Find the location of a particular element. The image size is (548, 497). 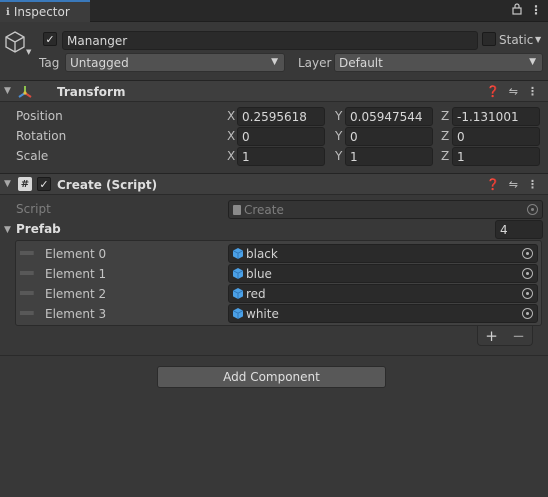

element-value: blue is located at coordinates (259, 273).